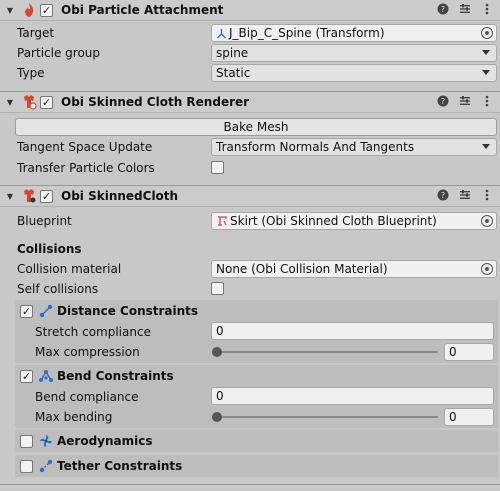 The width and height of the screenshot is (500, 491). What do you see at coordinates (469, 417) in the screenshot?
I see `max-bending-input: 0` at bounding box center [469, 417].